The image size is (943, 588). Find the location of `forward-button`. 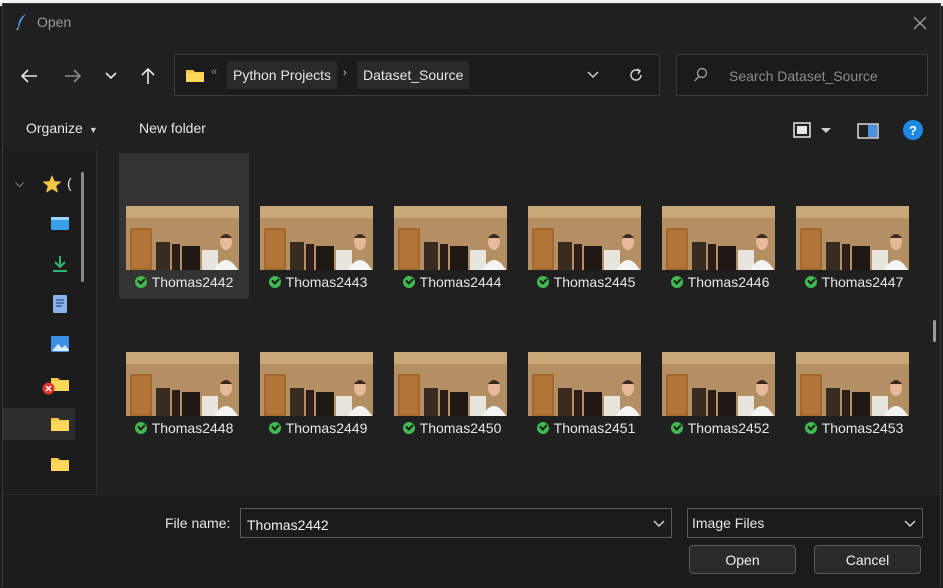

forward-button is located at coordinates (73, 76).